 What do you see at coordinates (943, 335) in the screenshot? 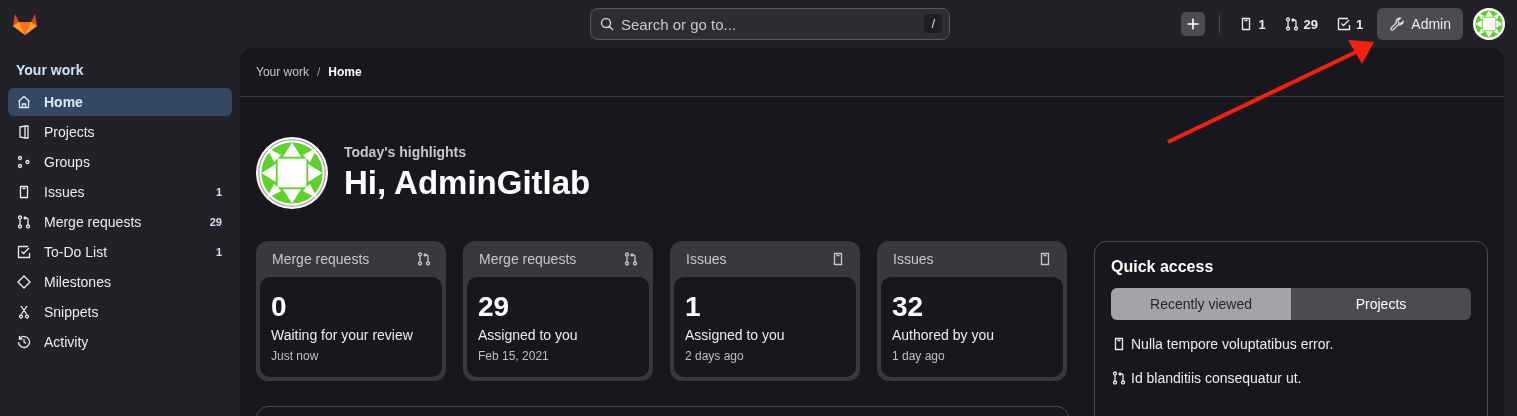
I see `card-label: Authored by you` at bounding box center [943, 335].